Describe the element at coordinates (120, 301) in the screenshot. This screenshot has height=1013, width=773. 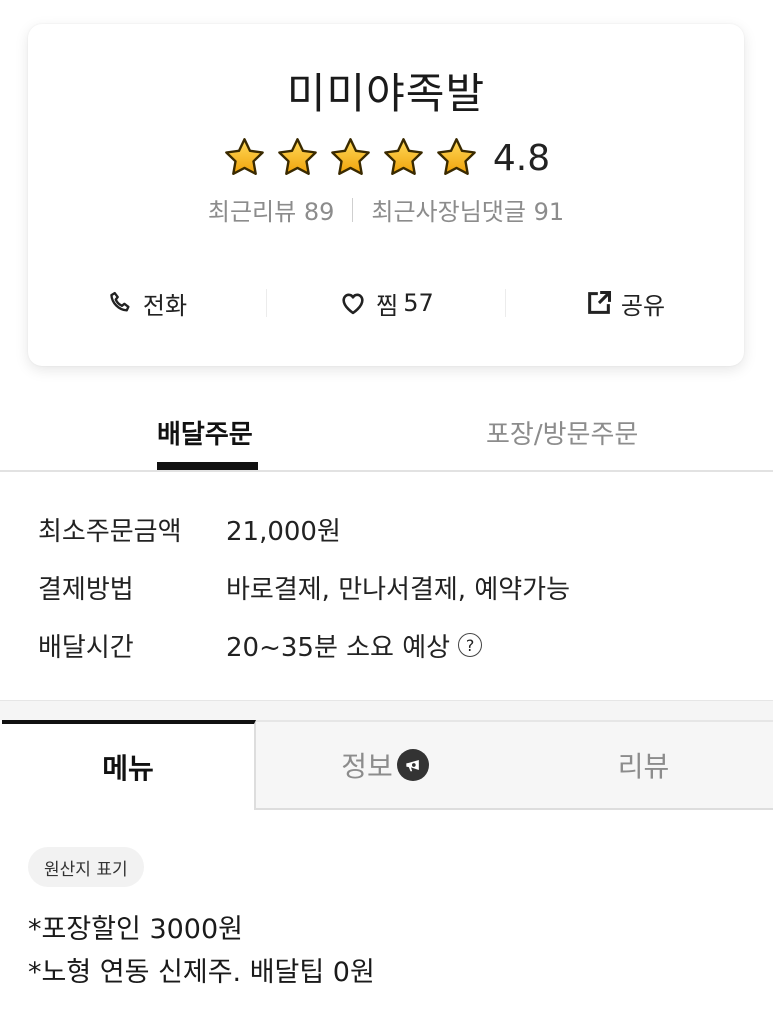
I see `phone-icon` at that location.